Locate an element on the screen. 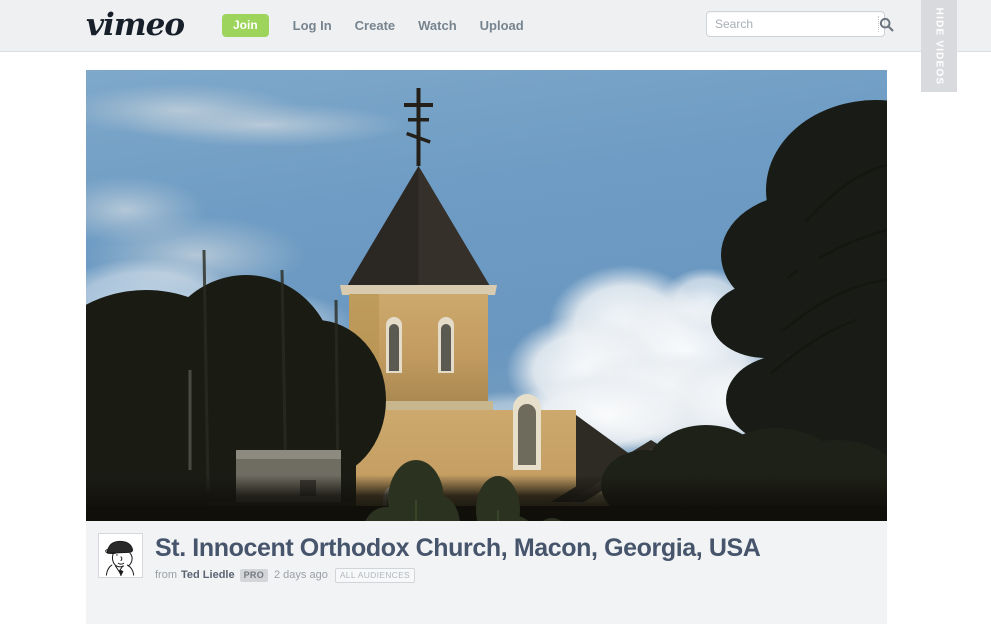 The width and height of the screenshot is (991, 624). meta-author-link: Ted Liedle is located at coordinates (208, 575).